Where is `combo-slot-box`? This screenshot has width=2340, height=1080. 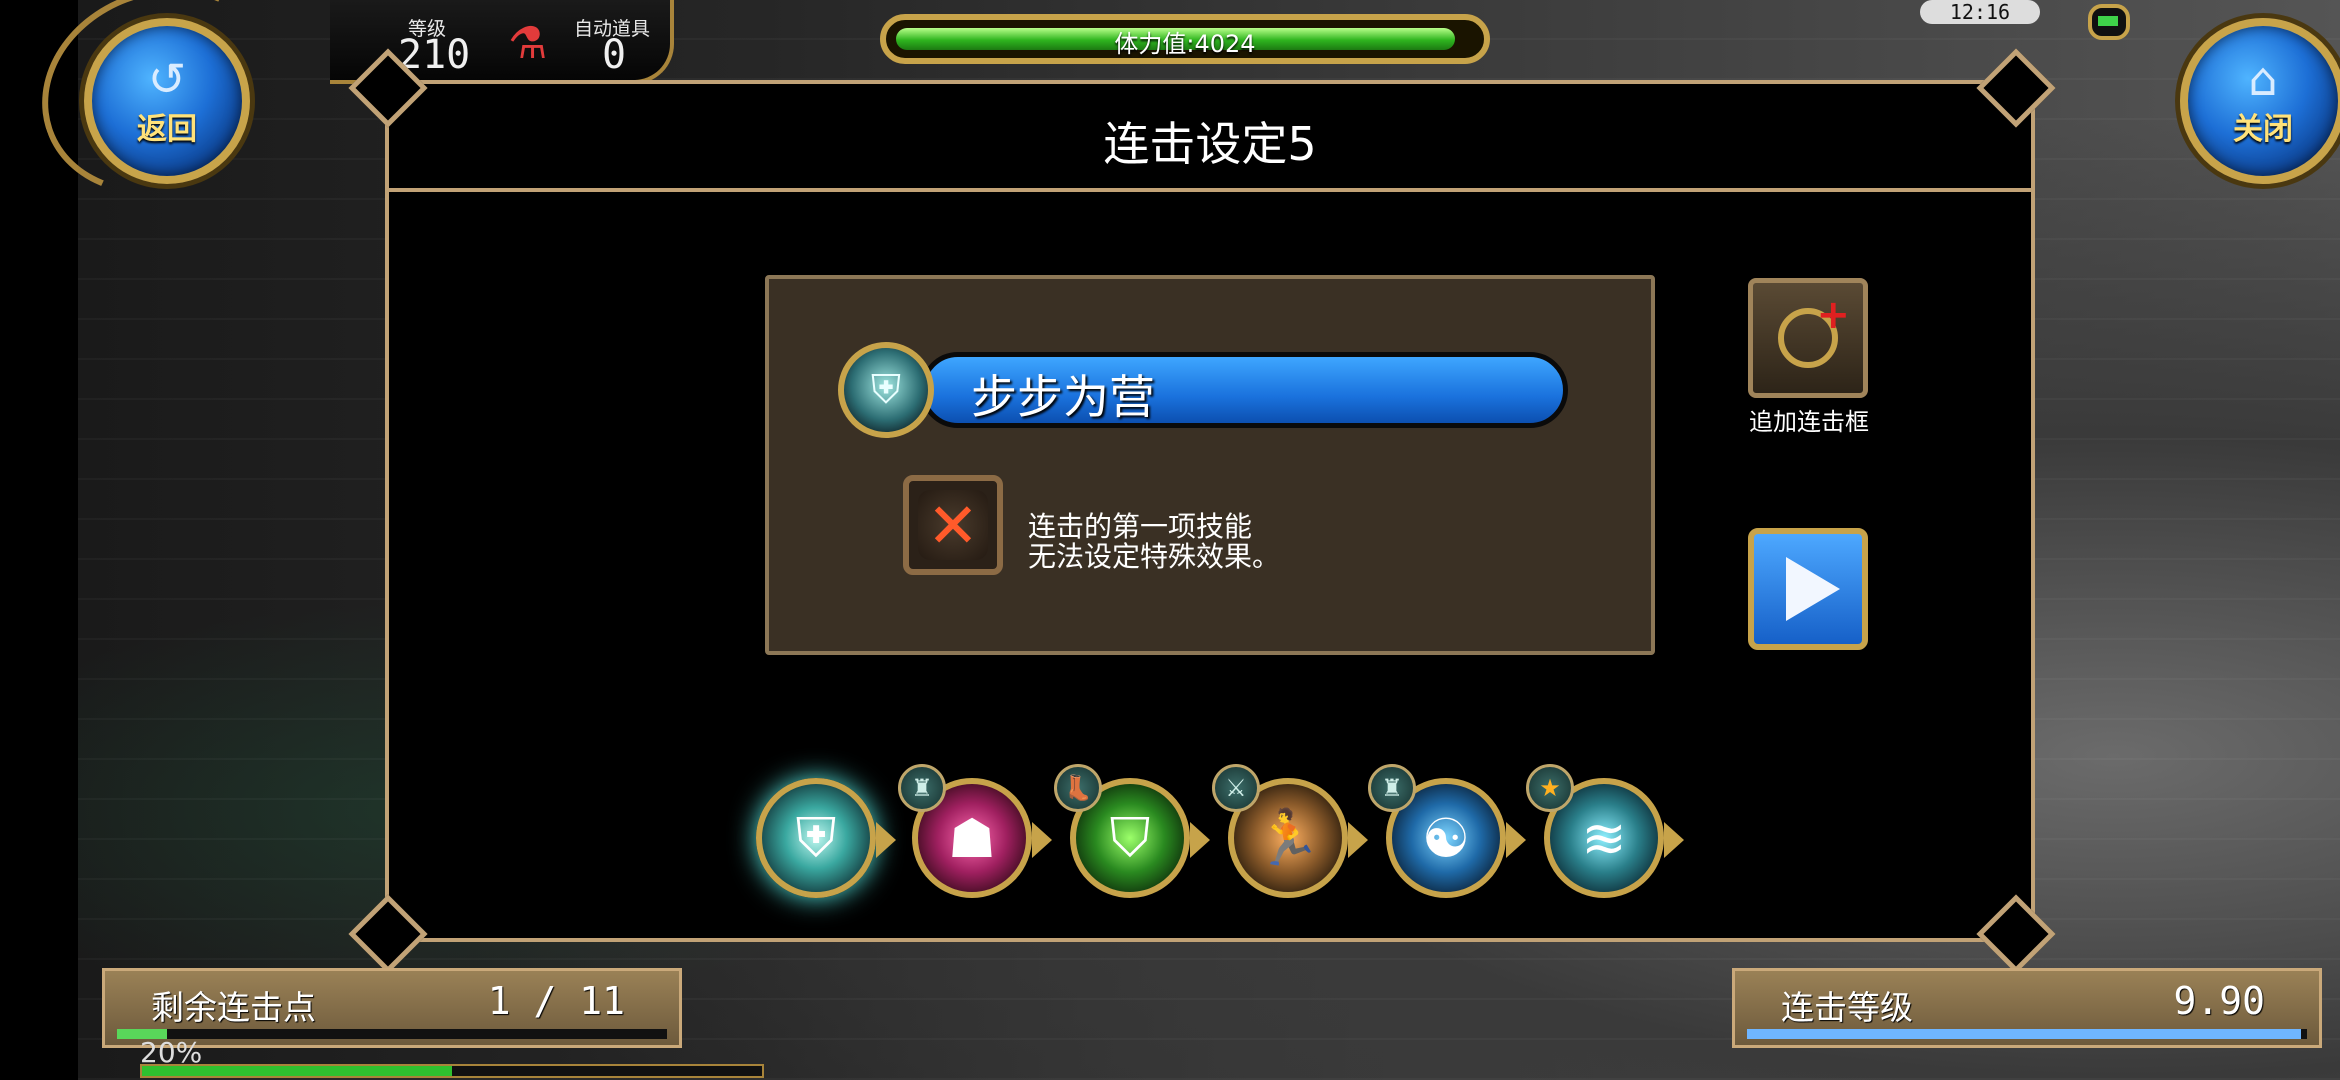
combo-slot-box is located at coordinates (1210, 465).